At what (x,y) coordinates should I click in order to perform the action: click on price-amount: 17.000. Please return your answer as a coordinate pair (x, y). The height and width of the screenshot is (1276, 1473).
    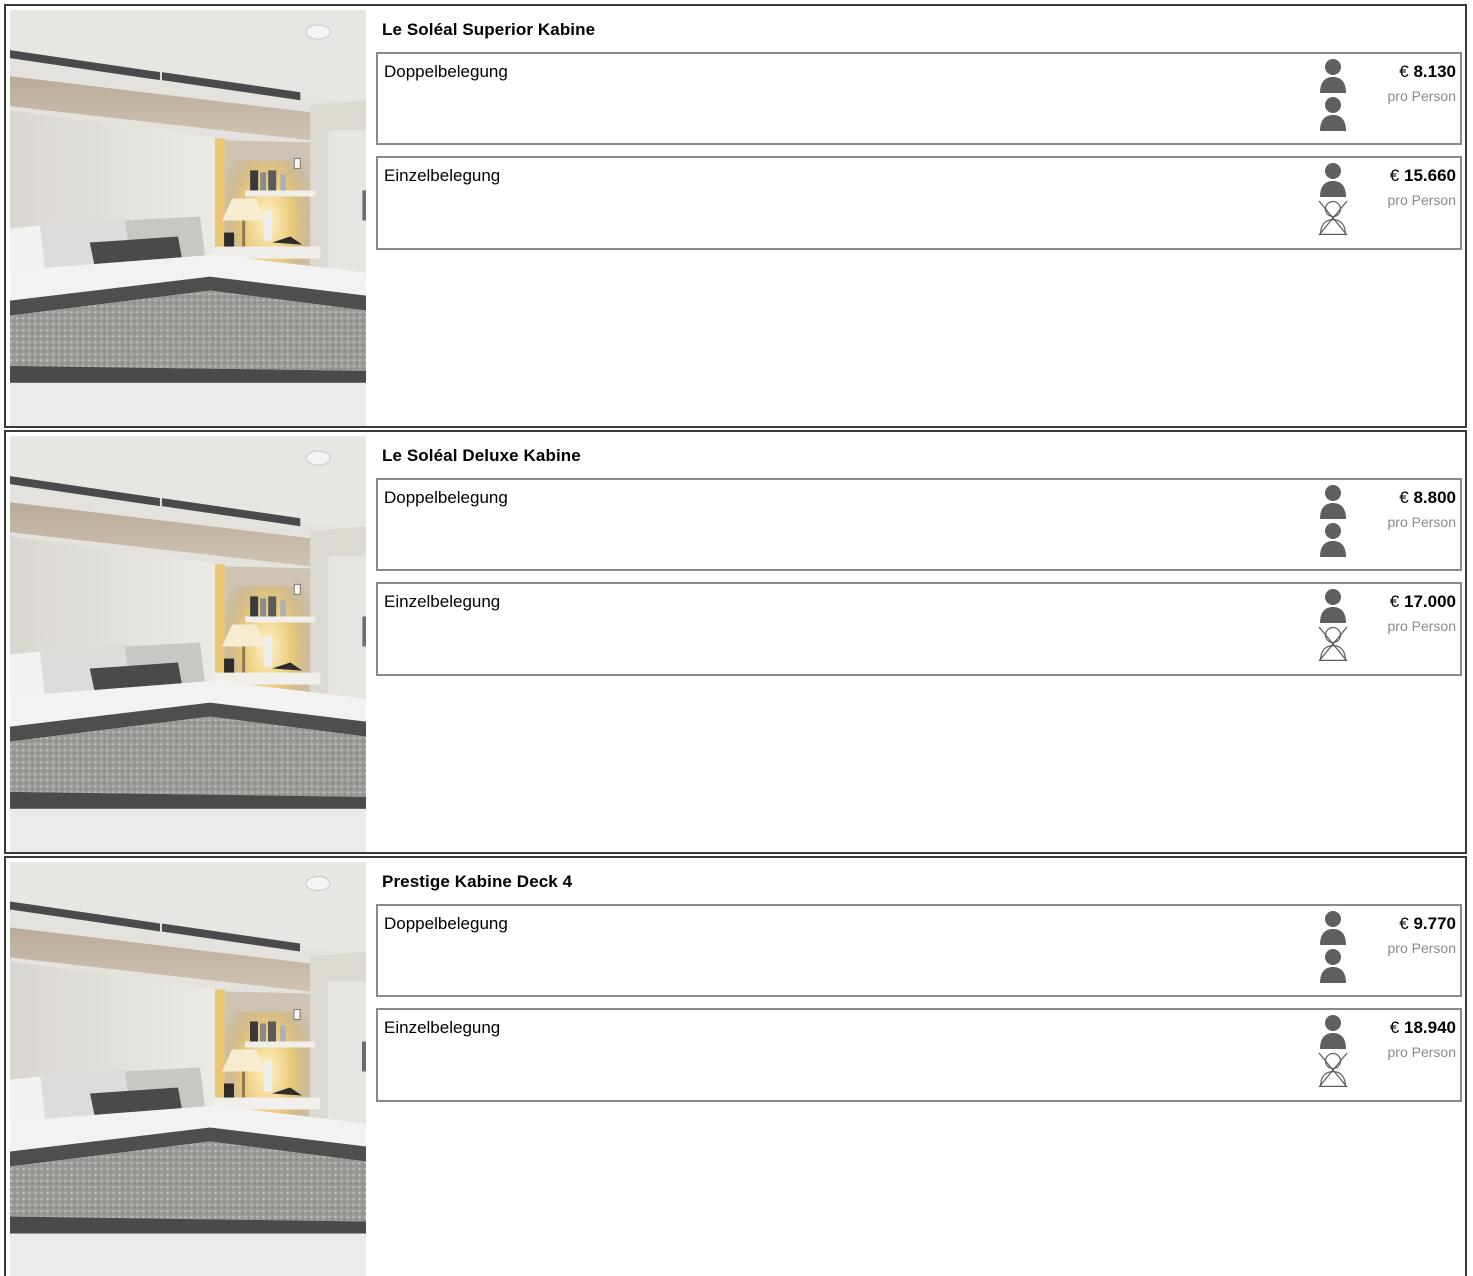
    Looking at the image, I should click on (1430, 601).